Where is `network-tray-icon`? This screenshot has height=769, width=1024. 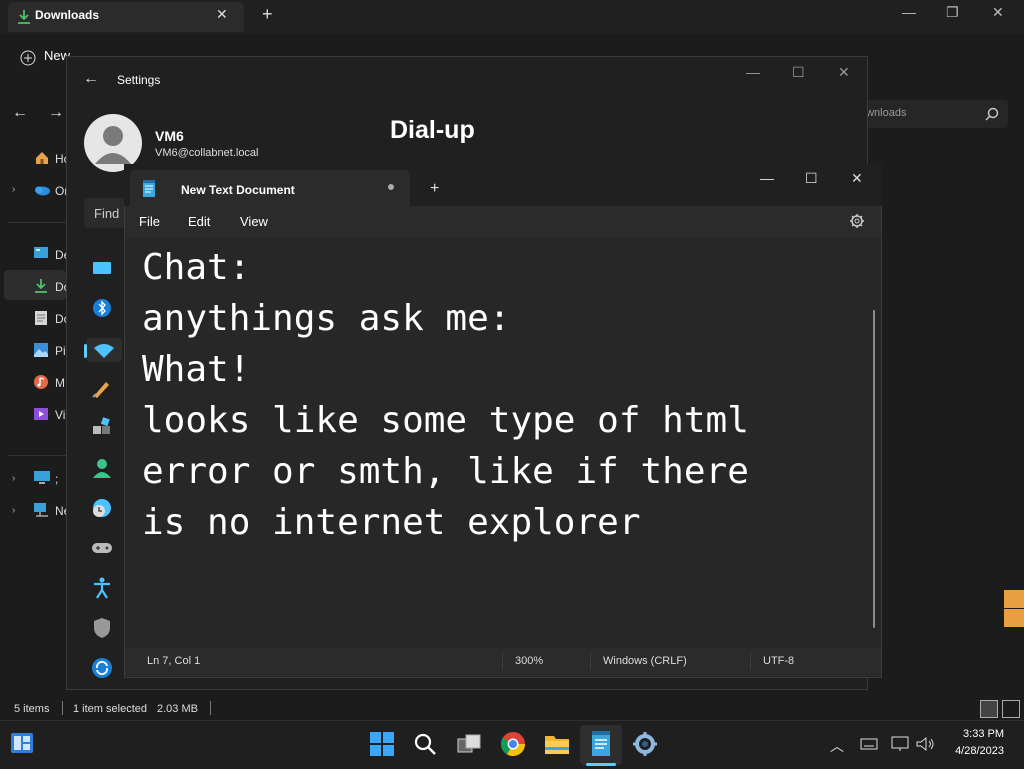 network-tray-icon is located at coordinates (900, 744).